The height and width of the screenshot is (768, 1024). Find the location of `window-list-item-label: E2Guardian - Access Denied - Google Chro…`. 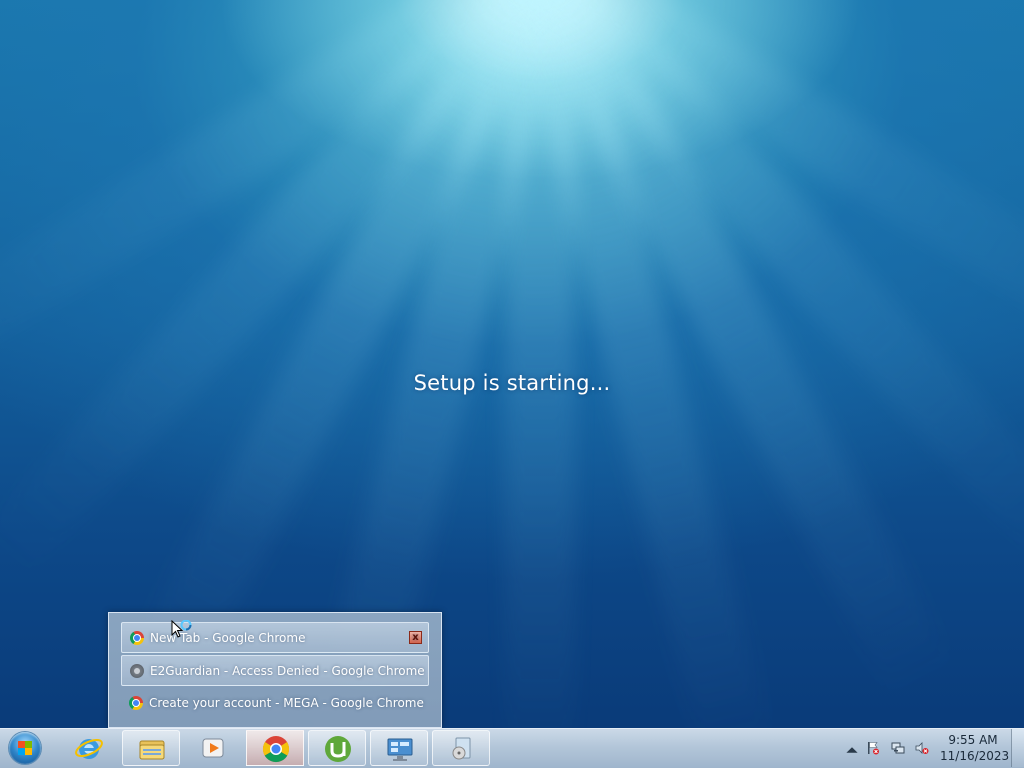

window-list-item-label: E2Guardian - Access Denied - Google Chro… is located at coordinates (287, 671).